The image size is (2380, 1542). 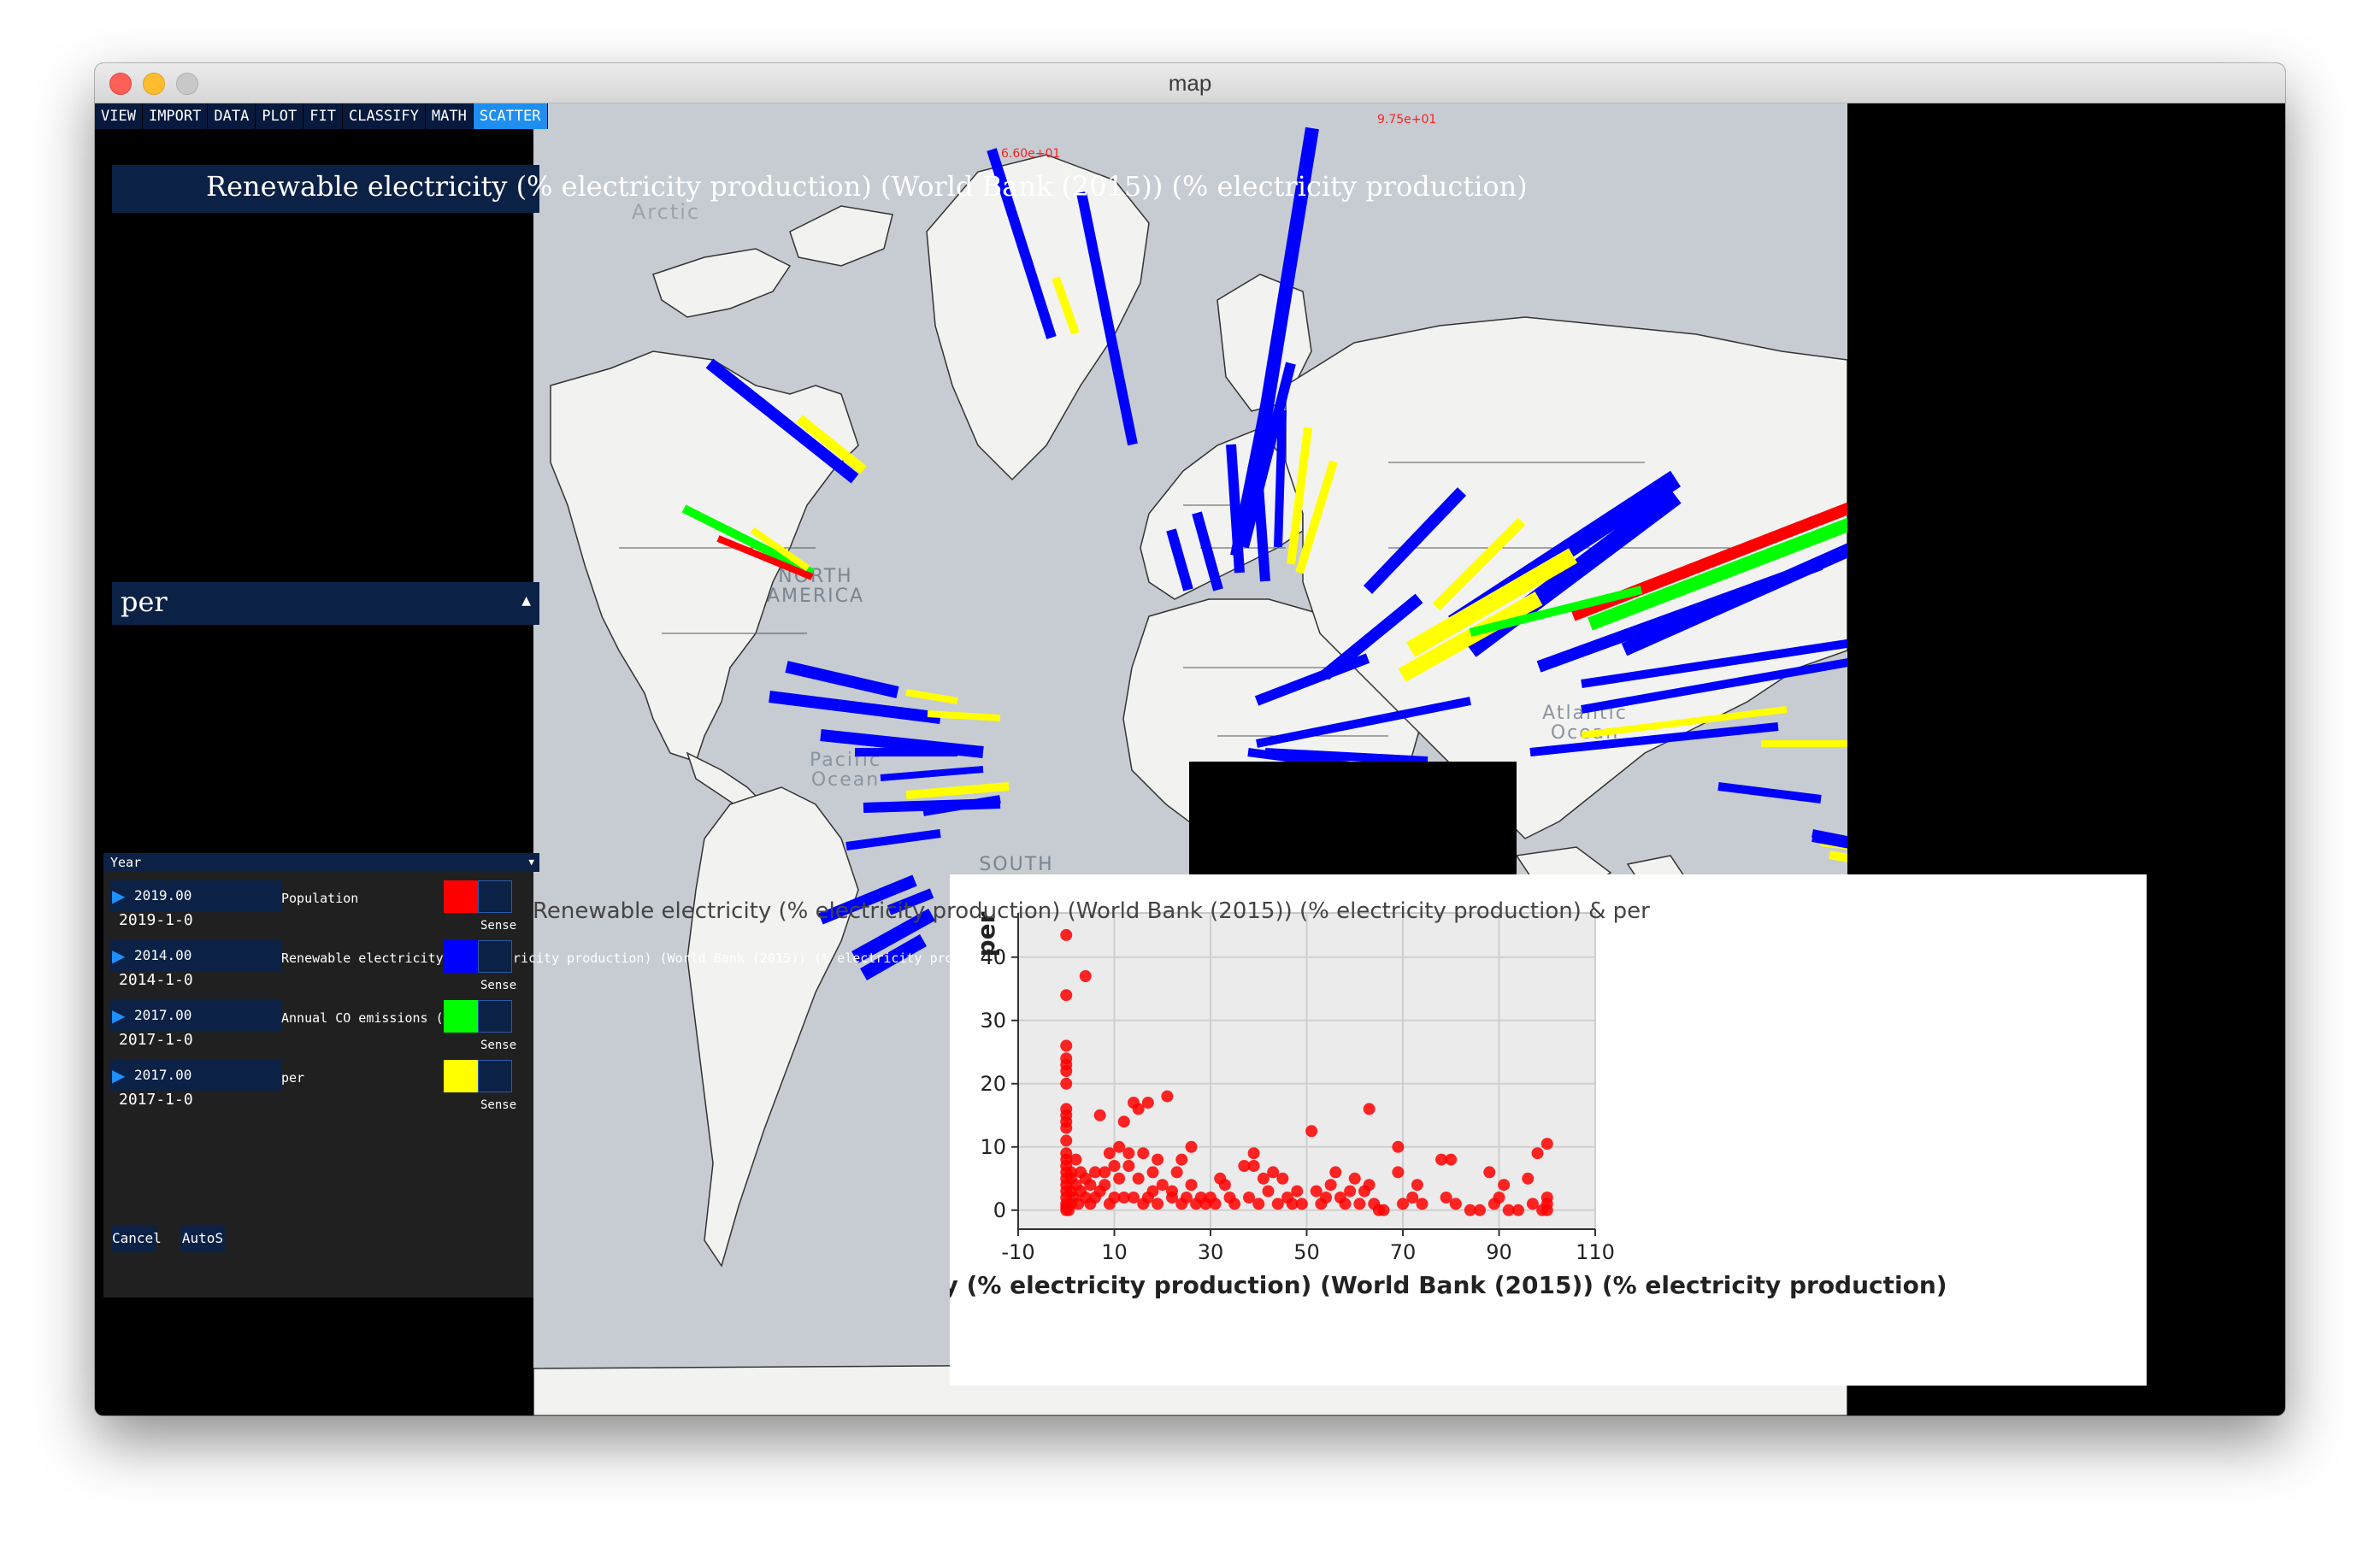 I want to click on chevron-up-icon: ▲, so click(x=526, y=601).